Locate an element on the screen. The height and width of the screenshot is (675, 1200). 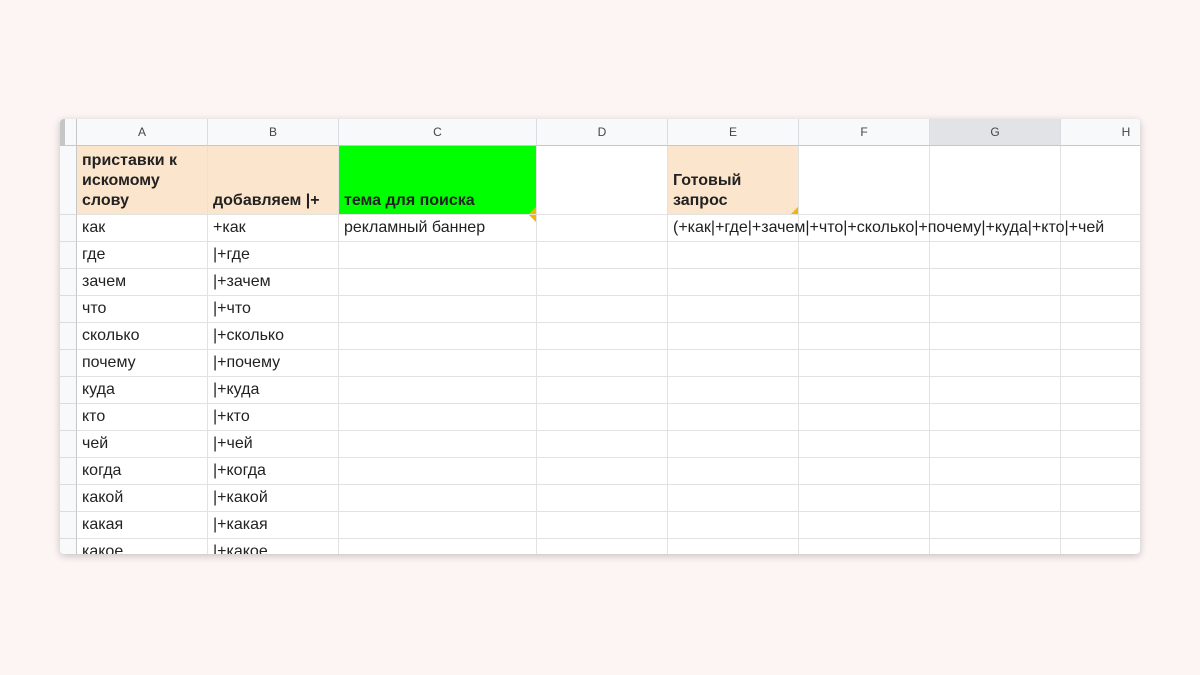
cell-g1 is located at coordinates (995, 180).